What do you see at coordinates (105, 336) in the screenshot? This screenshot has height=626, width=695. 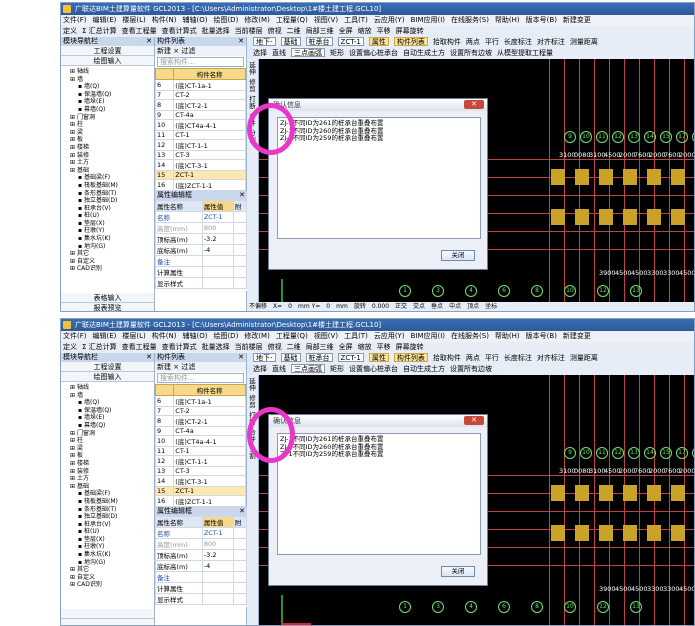 I see `menu-item: 编辑(E)` at bounding box center [105, 336].